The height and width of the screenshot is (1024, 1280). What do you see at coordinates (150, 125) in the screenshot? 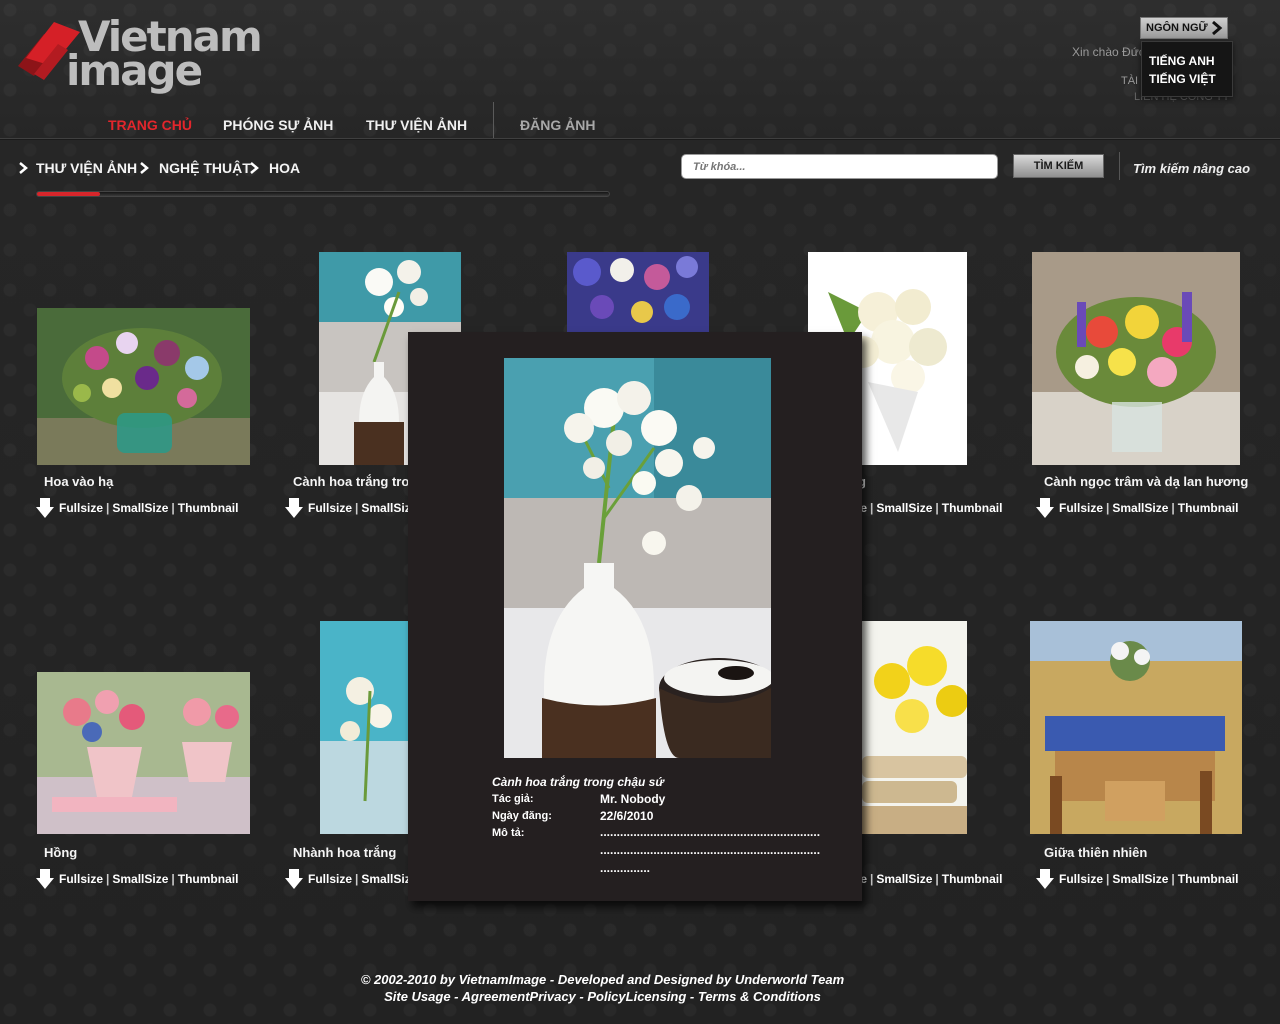
I see `nav-home: TRANG CHỦ` at bounding box center [150, 125].